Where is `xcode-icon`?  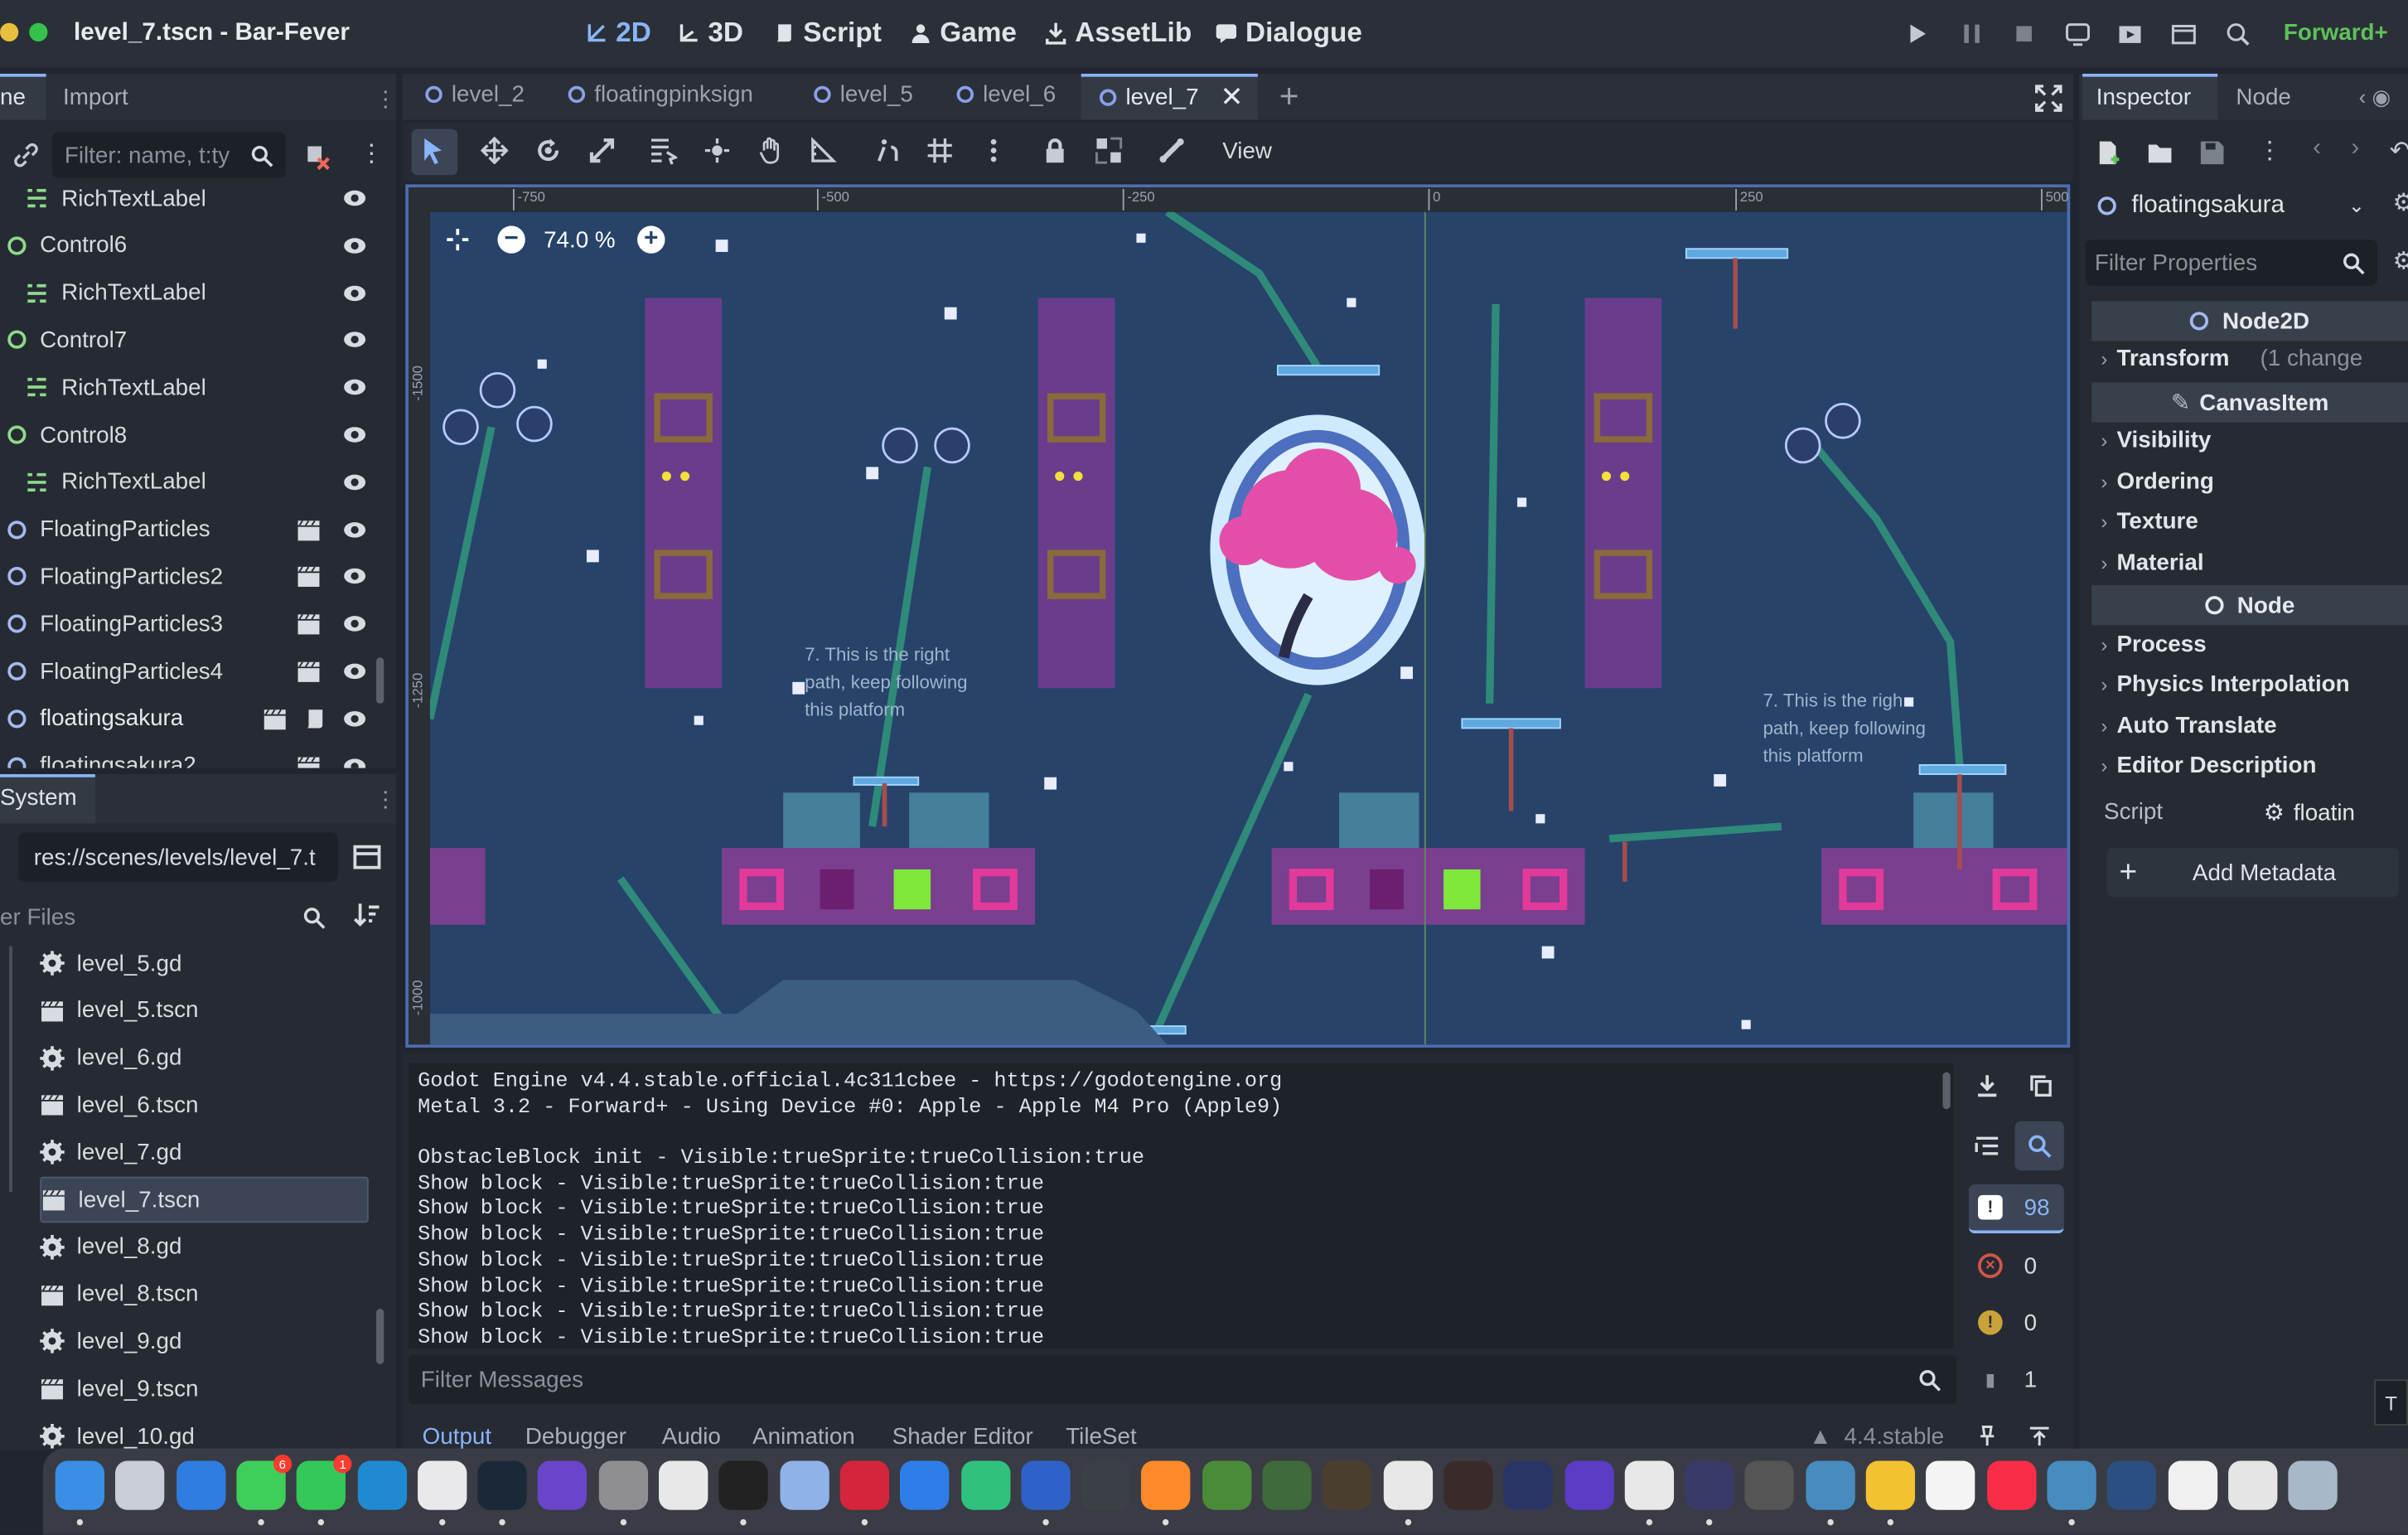
xcode-icon is located at coordinates (1046, 1485).